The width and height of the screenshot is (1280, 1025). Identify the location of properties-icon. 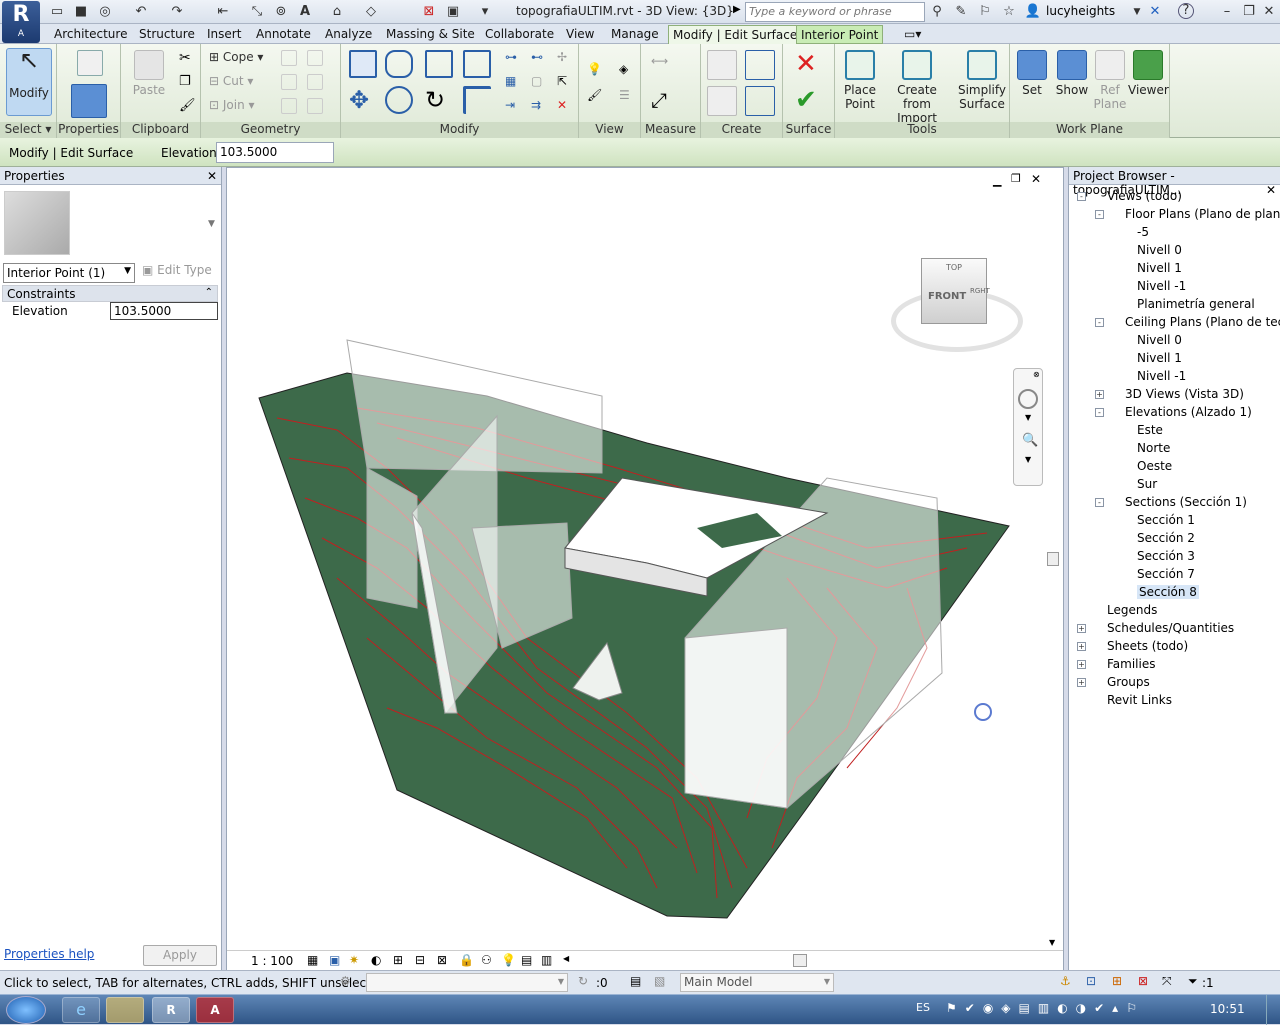
(89, 101).